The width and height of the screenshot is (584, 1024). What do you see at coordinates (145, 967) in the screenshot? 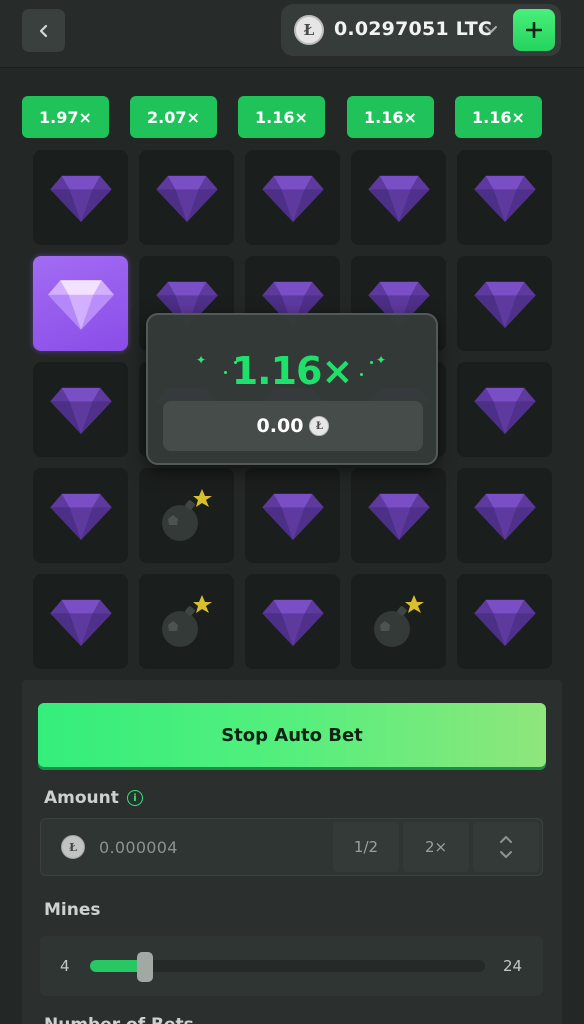
I see `slider-thumb` at bounding box center [145, 967].